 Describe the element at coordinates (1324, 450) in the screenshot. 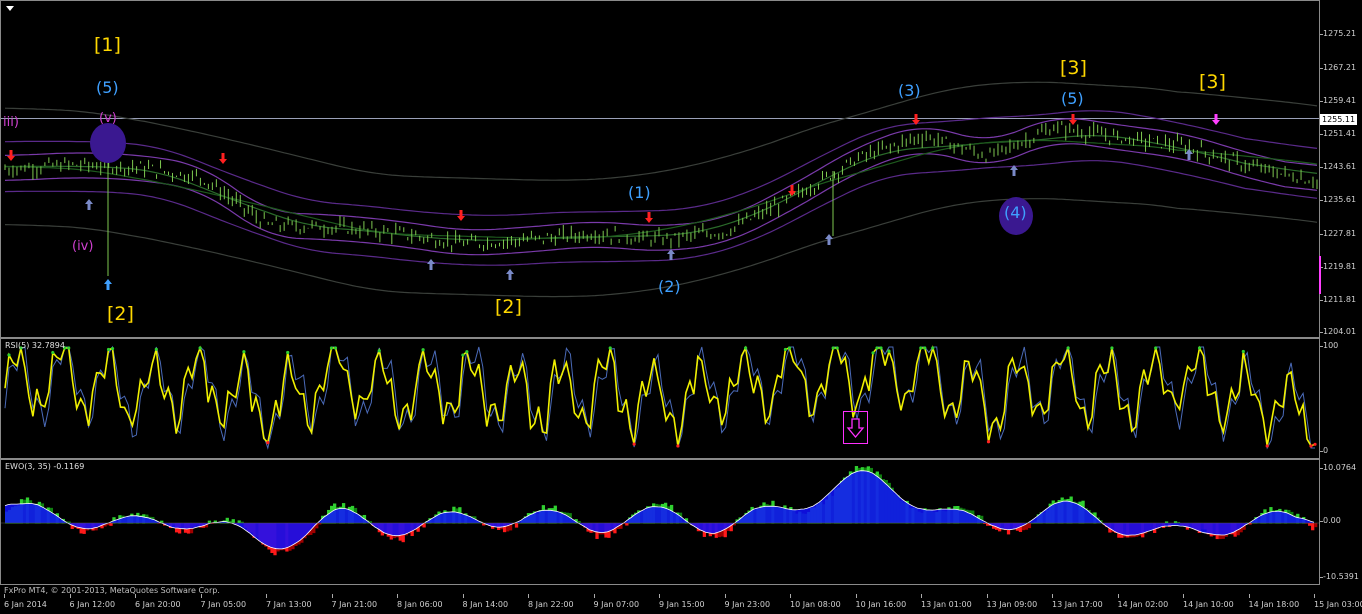

I see `rsi-level: 0` at that location.